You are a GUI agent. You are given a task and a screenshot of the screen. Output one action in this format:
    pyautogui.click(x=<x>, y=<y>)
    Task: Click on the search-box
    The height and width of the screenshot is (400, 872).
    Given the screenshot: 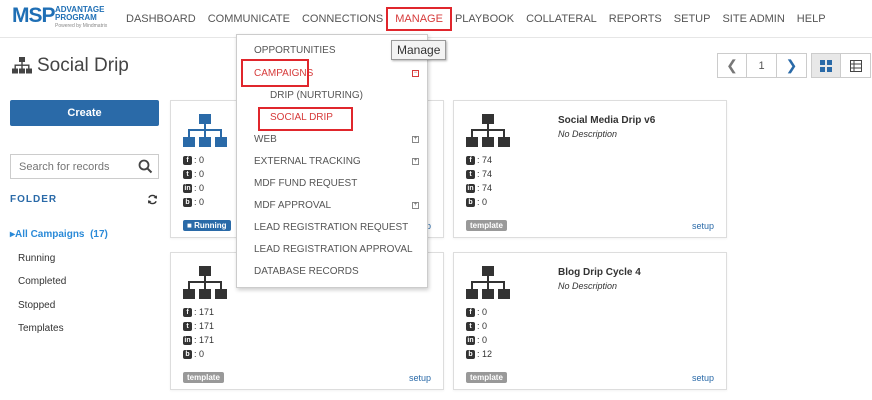 What is the action you would take?
    pyautogui.click(x=84, y=166)
    